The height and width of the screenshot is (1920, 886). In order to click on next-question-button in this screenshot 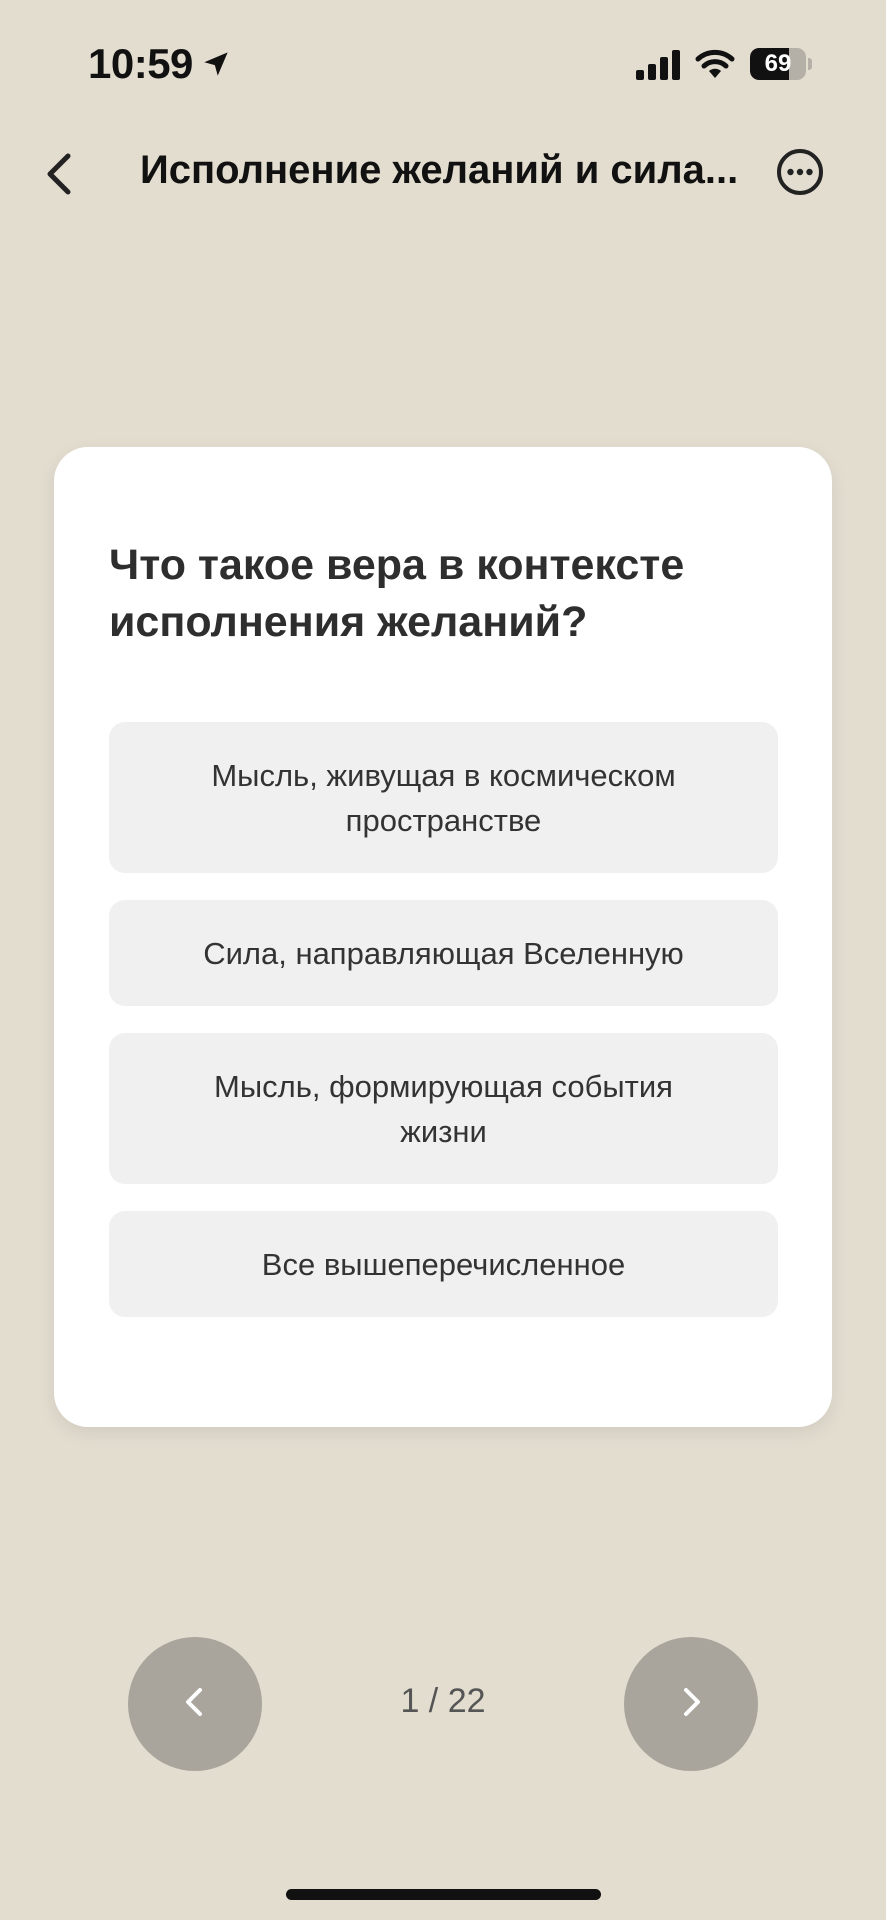, I will do `click(691, 1704)`.